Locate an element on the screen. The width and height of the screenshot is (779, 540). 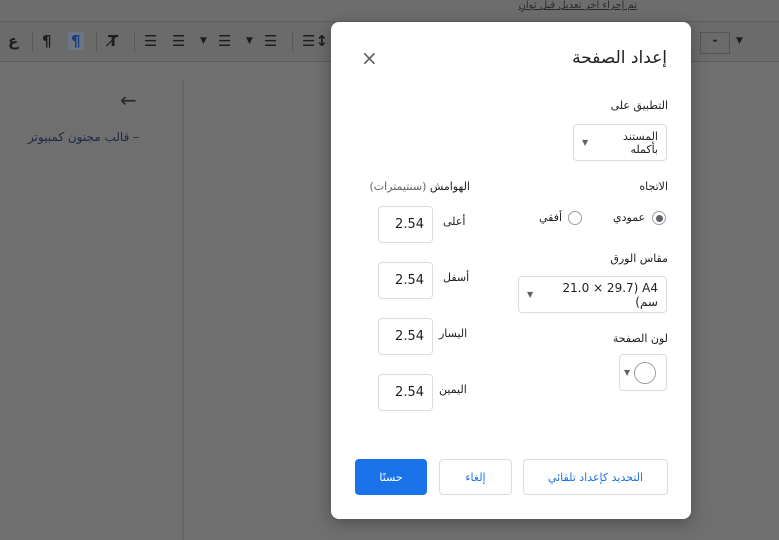
margins-unit: (سنتيمترات) is located at coordinates (398, 186).